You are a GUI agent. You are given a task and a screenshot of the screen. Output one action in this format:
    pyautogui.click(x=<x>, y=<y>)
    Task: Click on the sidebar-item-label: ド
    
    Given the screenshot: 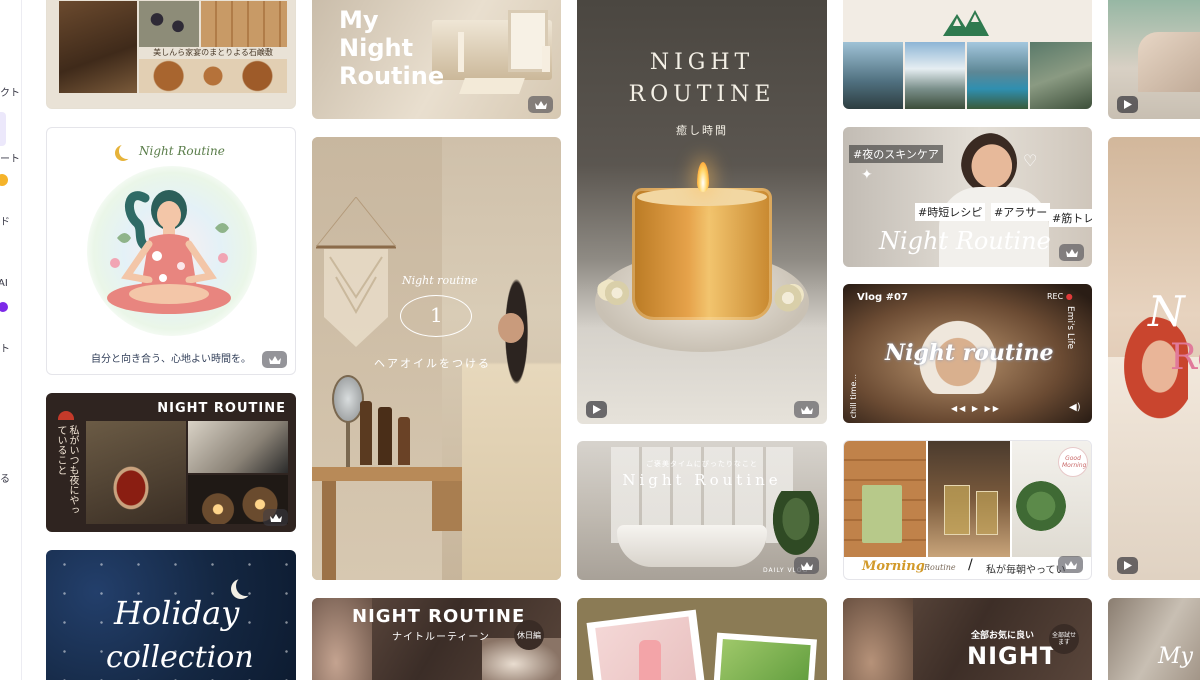 What is the action you would take?
    pyautogui.click(x=5, y=220)
    